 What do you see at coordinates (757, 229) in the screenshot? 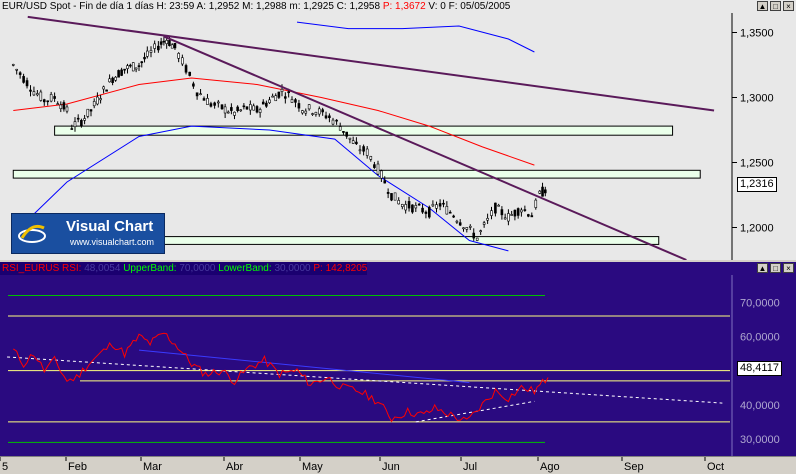
I see `price-y-tick-label: 1,2000` at bounding box center [757, 229].